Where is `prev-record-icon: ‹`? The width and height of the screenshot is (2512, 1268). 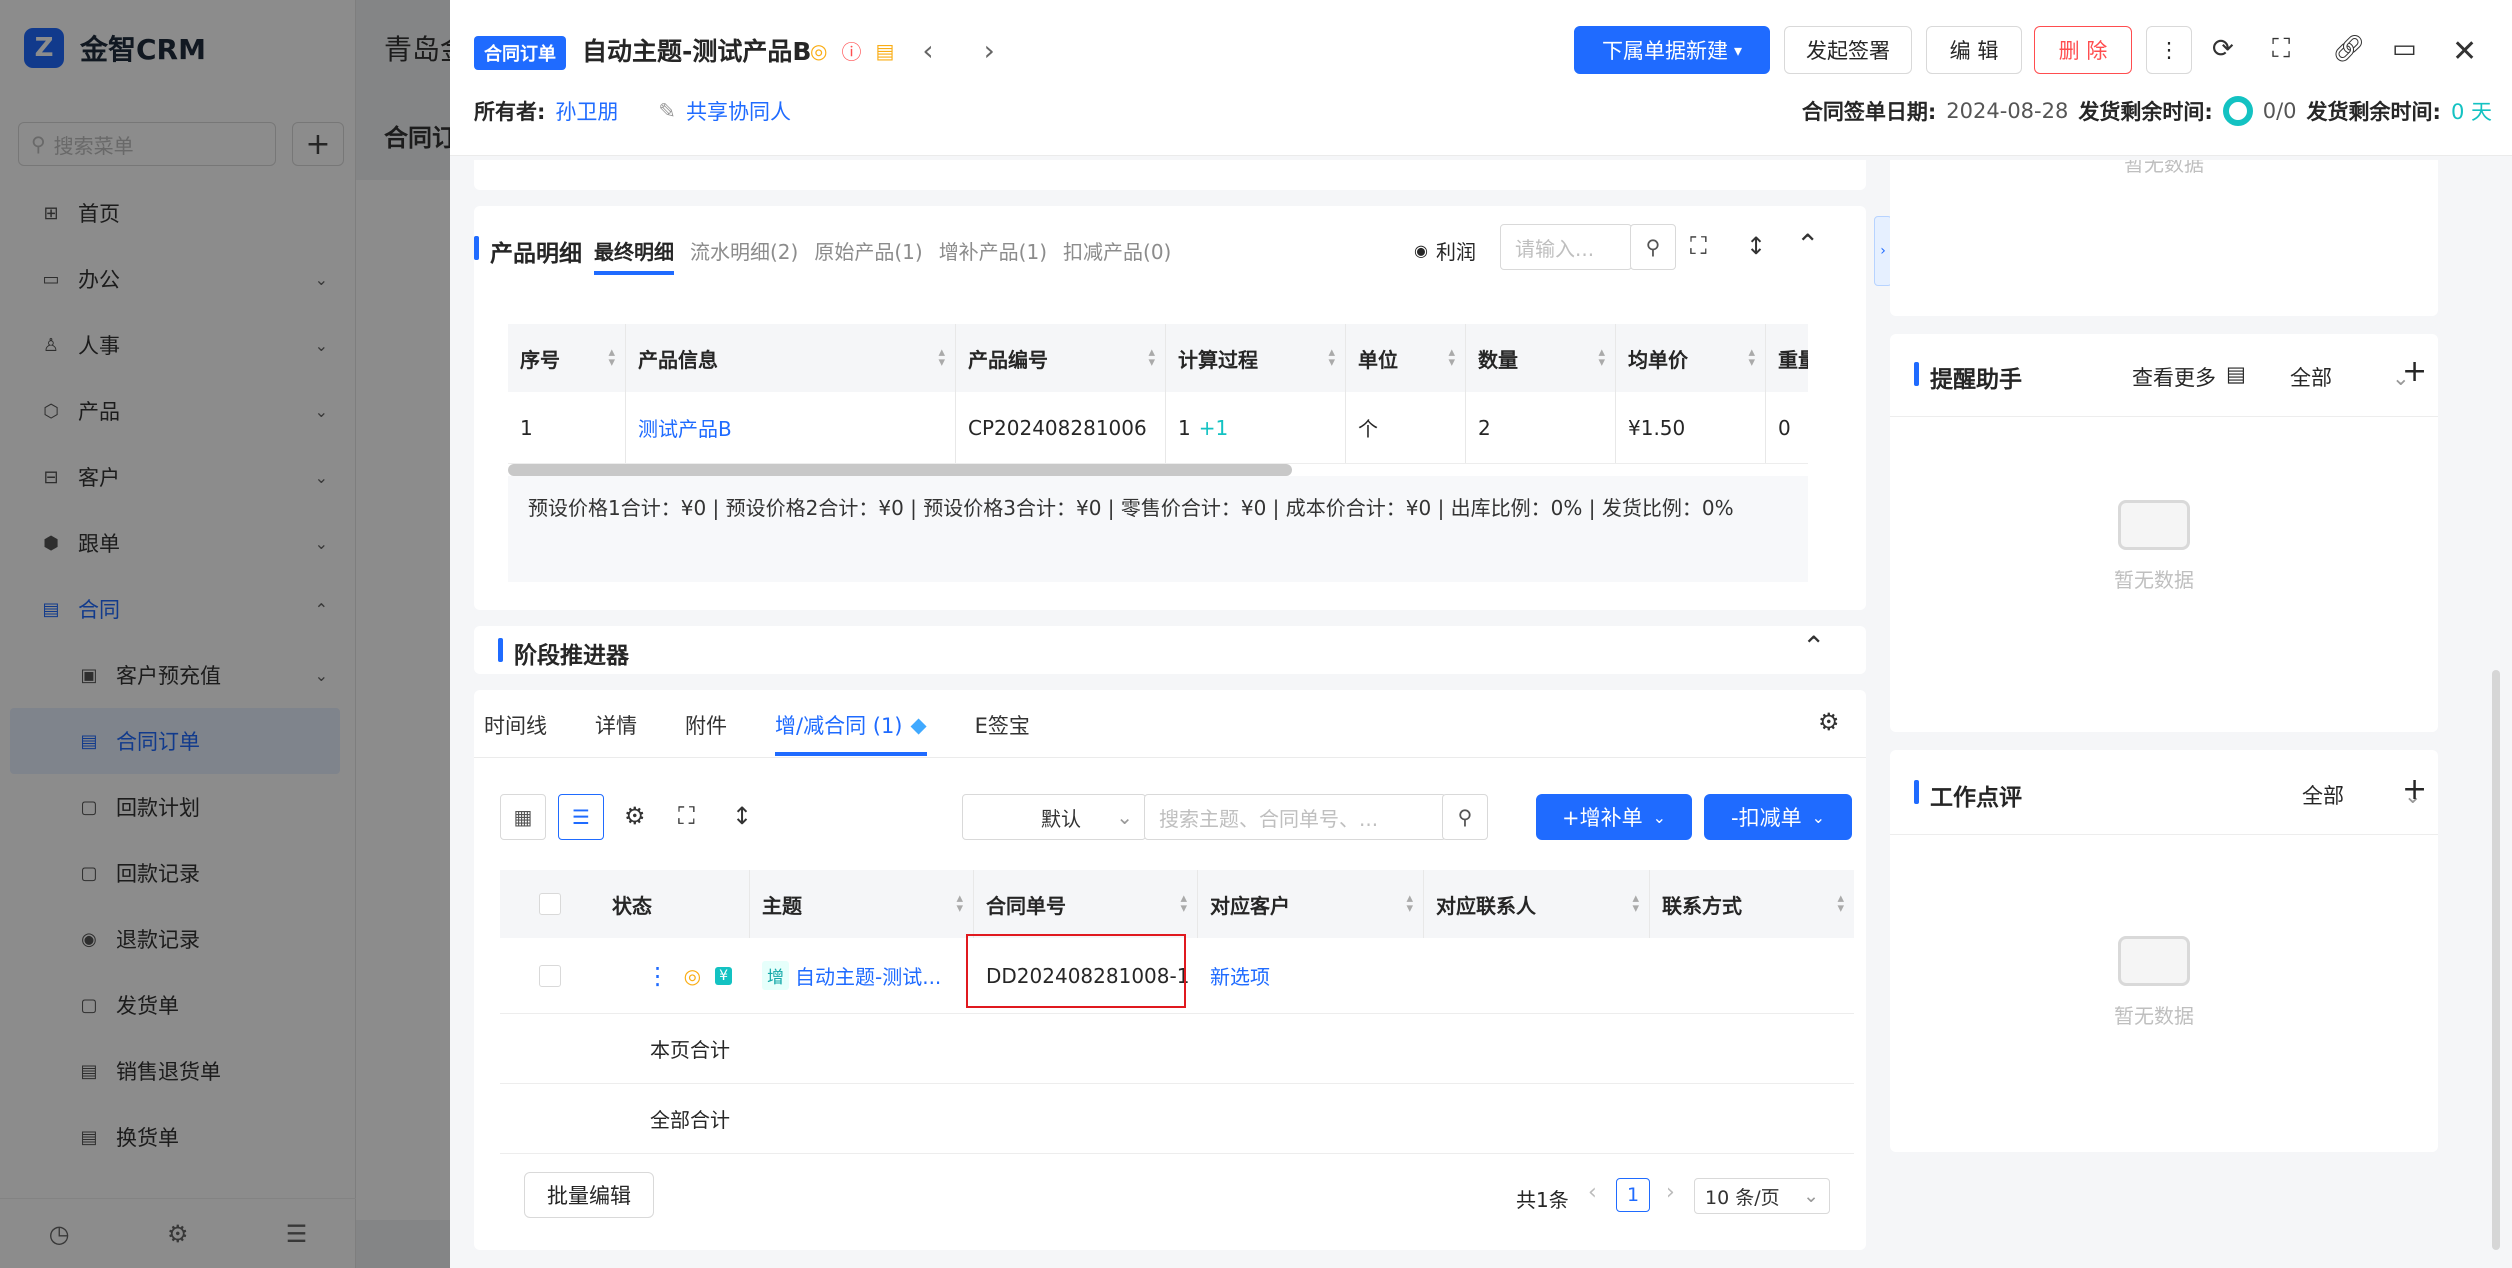
prev-record-icon: ‹ is located at coordinates (927, 50).